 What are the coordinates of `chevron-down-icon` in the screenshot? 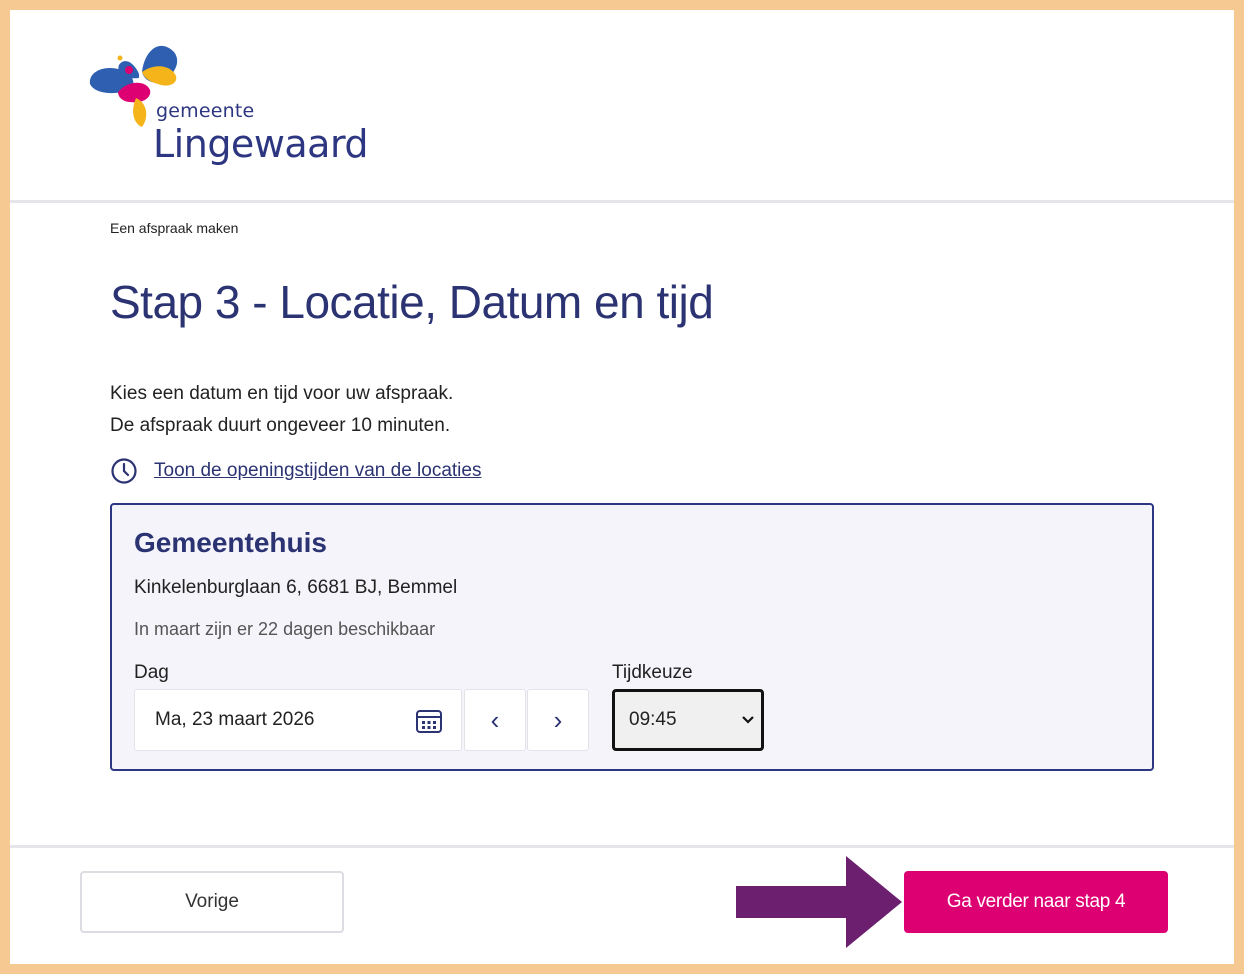 It's located at (748, 720).